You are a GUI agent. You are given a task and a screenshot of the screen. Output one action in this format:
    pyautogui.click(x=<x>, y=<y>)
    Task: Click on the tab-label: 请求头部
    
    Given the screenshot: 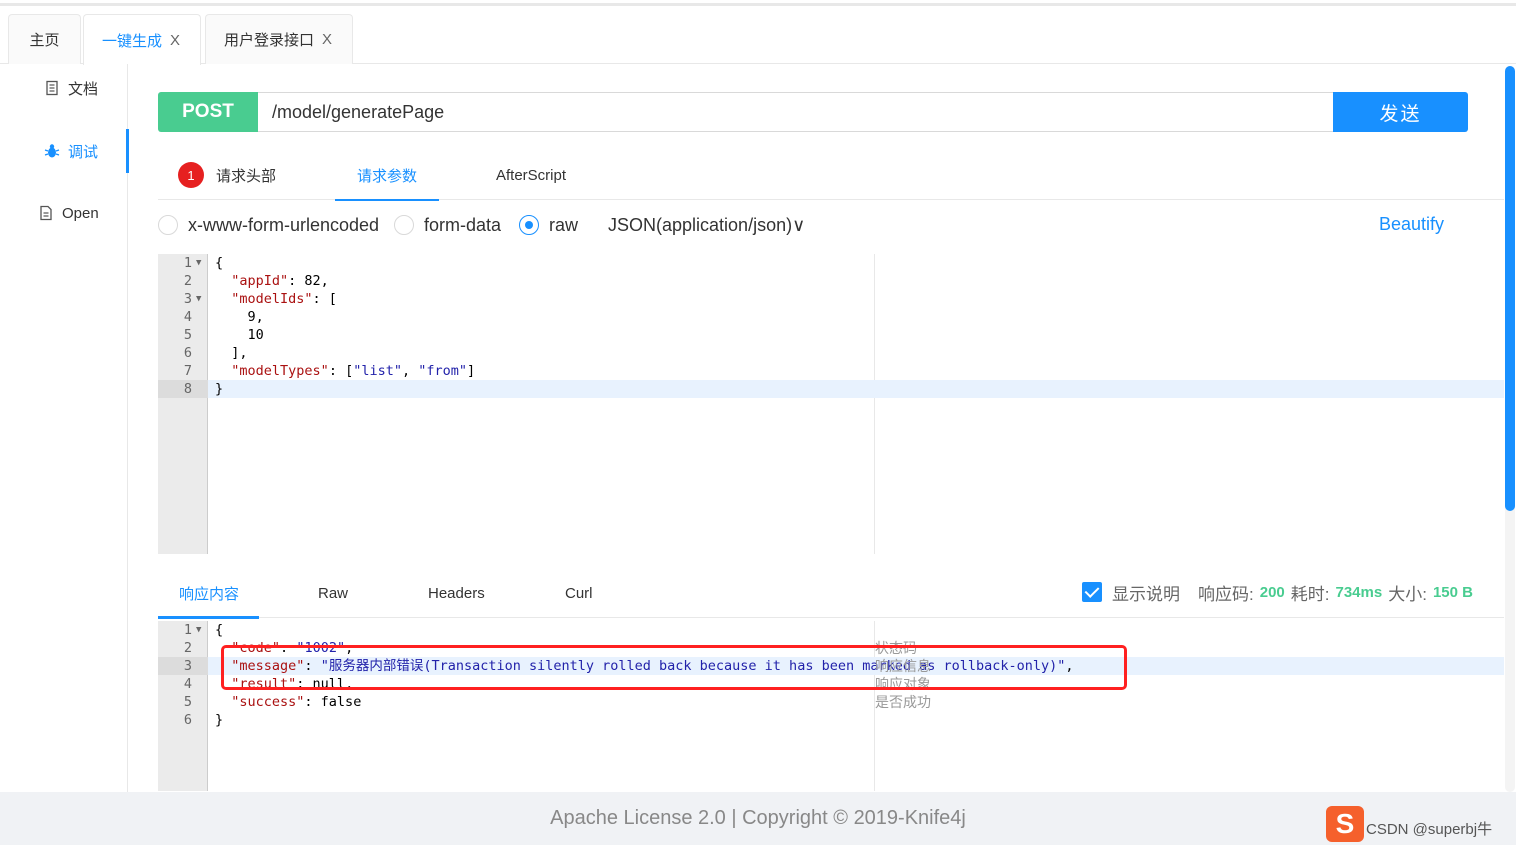 What is the action you would take?
    pyautogui.click(x=246, y=176)
    